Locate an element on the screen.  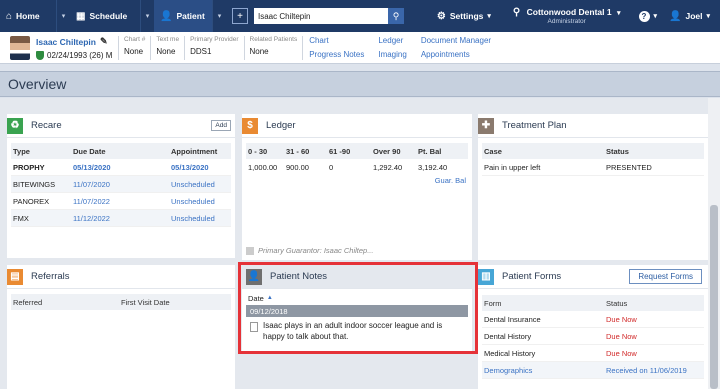
scrollbar-thumb is located at coordinates (714, 297).